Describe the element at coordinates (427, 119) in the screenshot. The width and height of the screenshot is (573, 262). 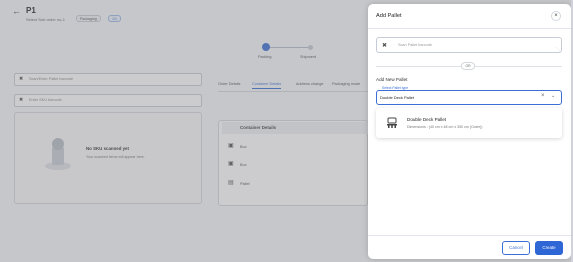
I see `option-name: Double Deck Pallet` at that location.